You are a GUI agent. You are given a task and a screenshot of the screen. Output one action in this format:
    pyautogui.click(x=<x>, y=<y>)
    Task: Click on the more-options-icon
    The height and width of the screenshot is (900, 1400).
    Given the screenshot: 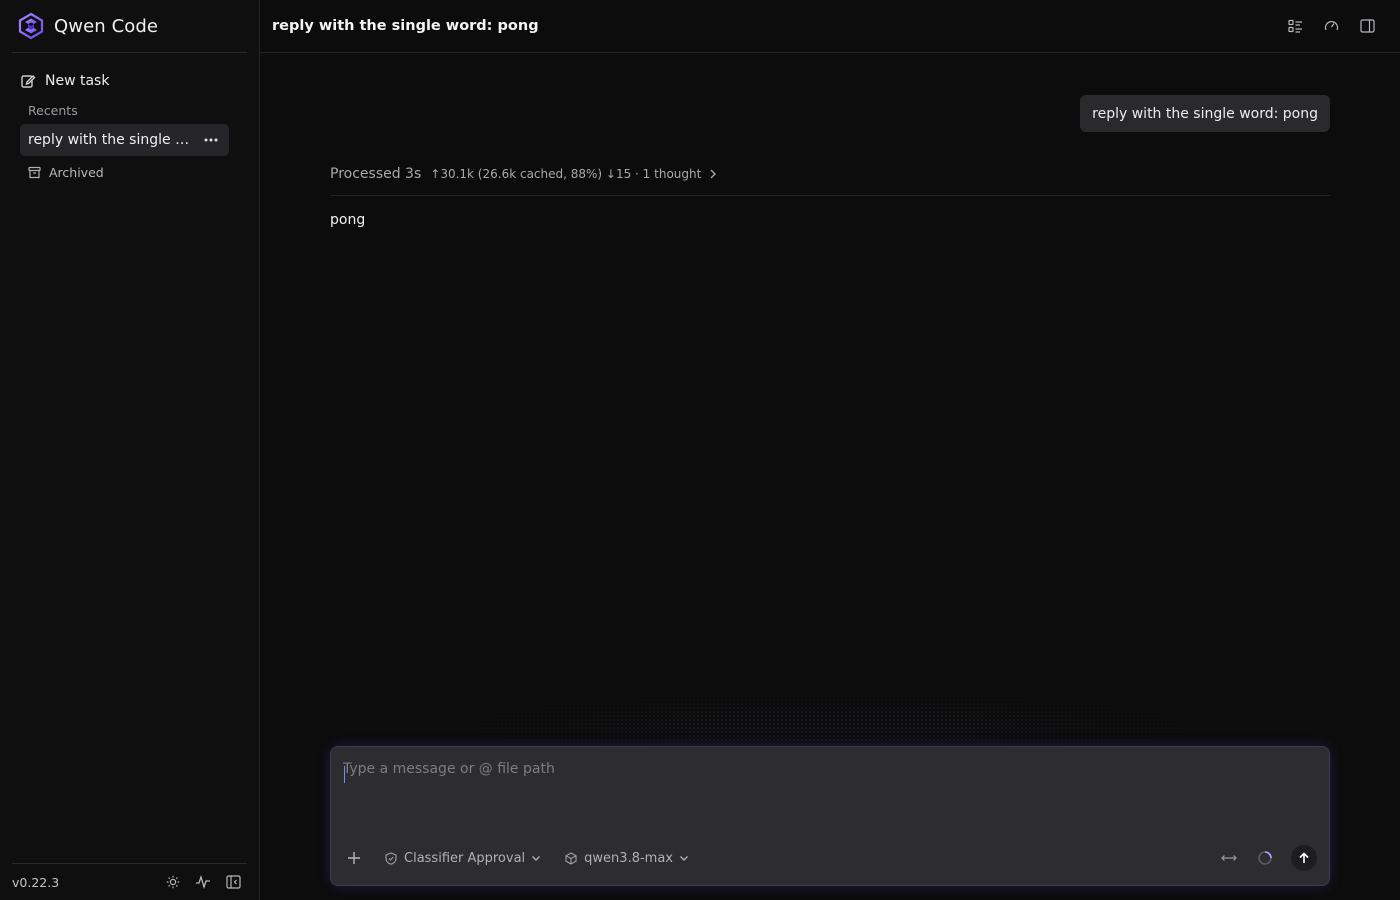 What is the action you would take?
    pyautogui.click(x=211, y=140)
    